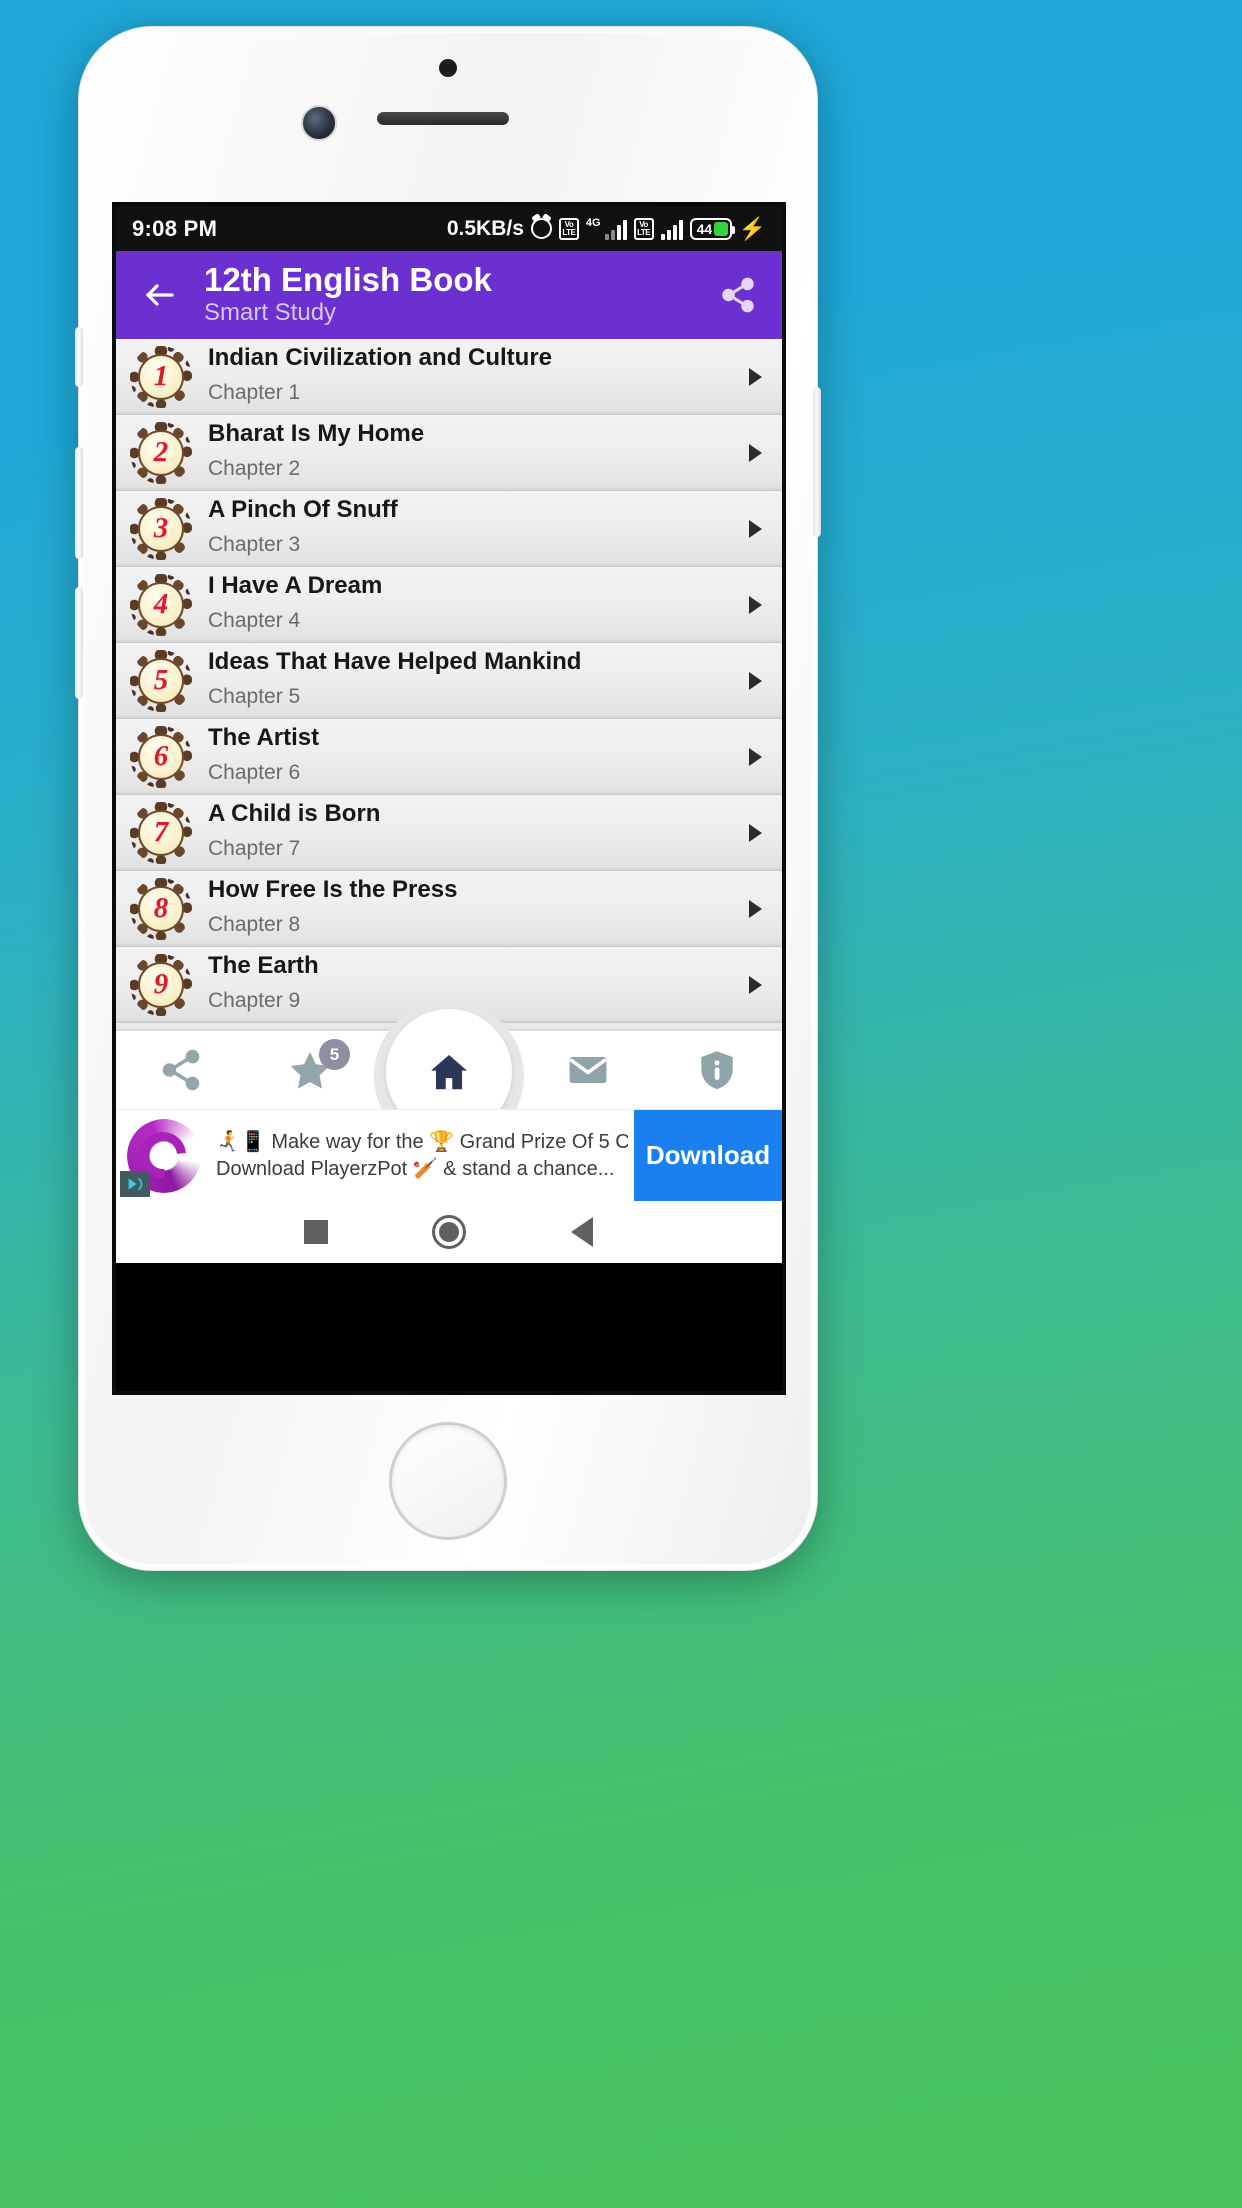  I want to click on envelope-icon, so click(588, 1070).